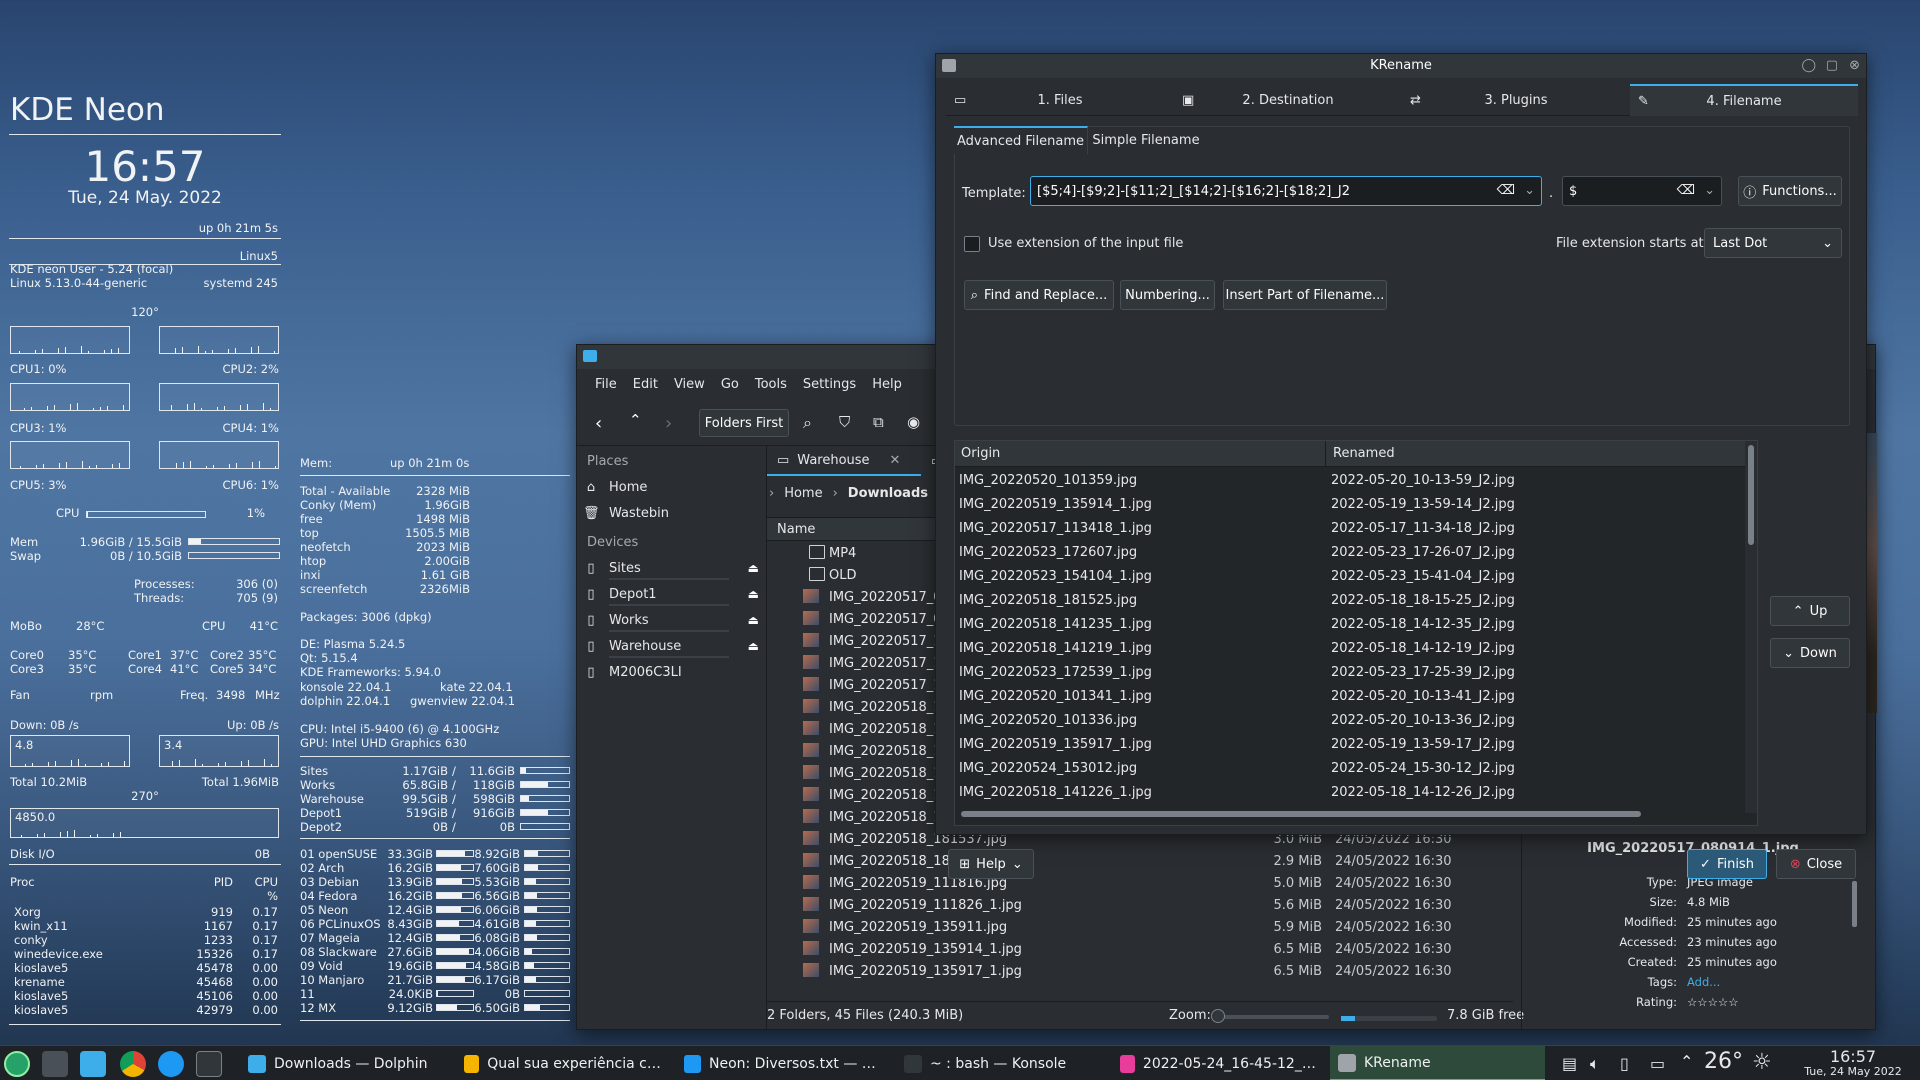  I want to click on forward-icon: ›, so click(668, 423).